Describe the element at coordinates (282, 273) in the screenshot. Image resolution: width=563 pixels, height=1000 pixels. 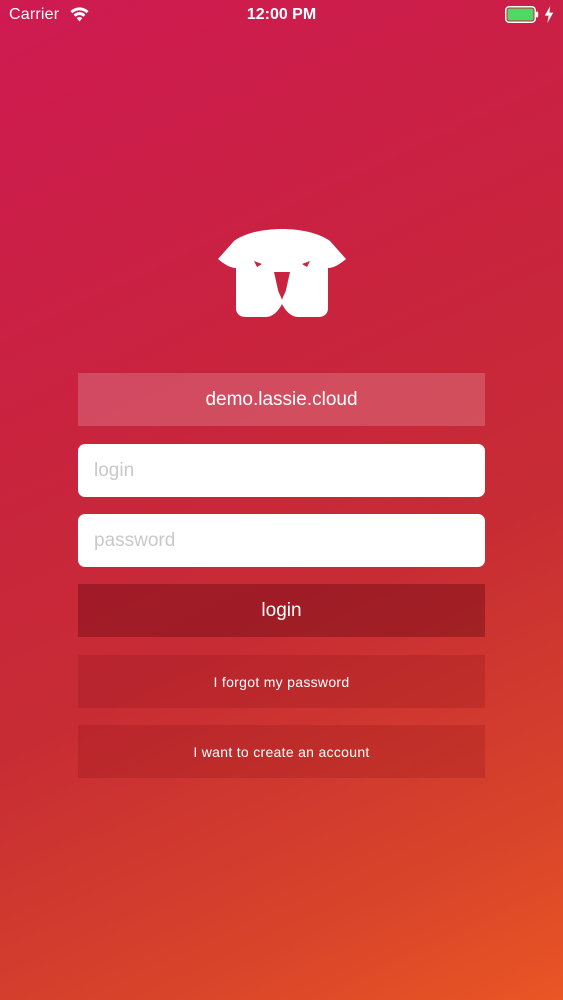
I see `dog-head-icon` at that location.